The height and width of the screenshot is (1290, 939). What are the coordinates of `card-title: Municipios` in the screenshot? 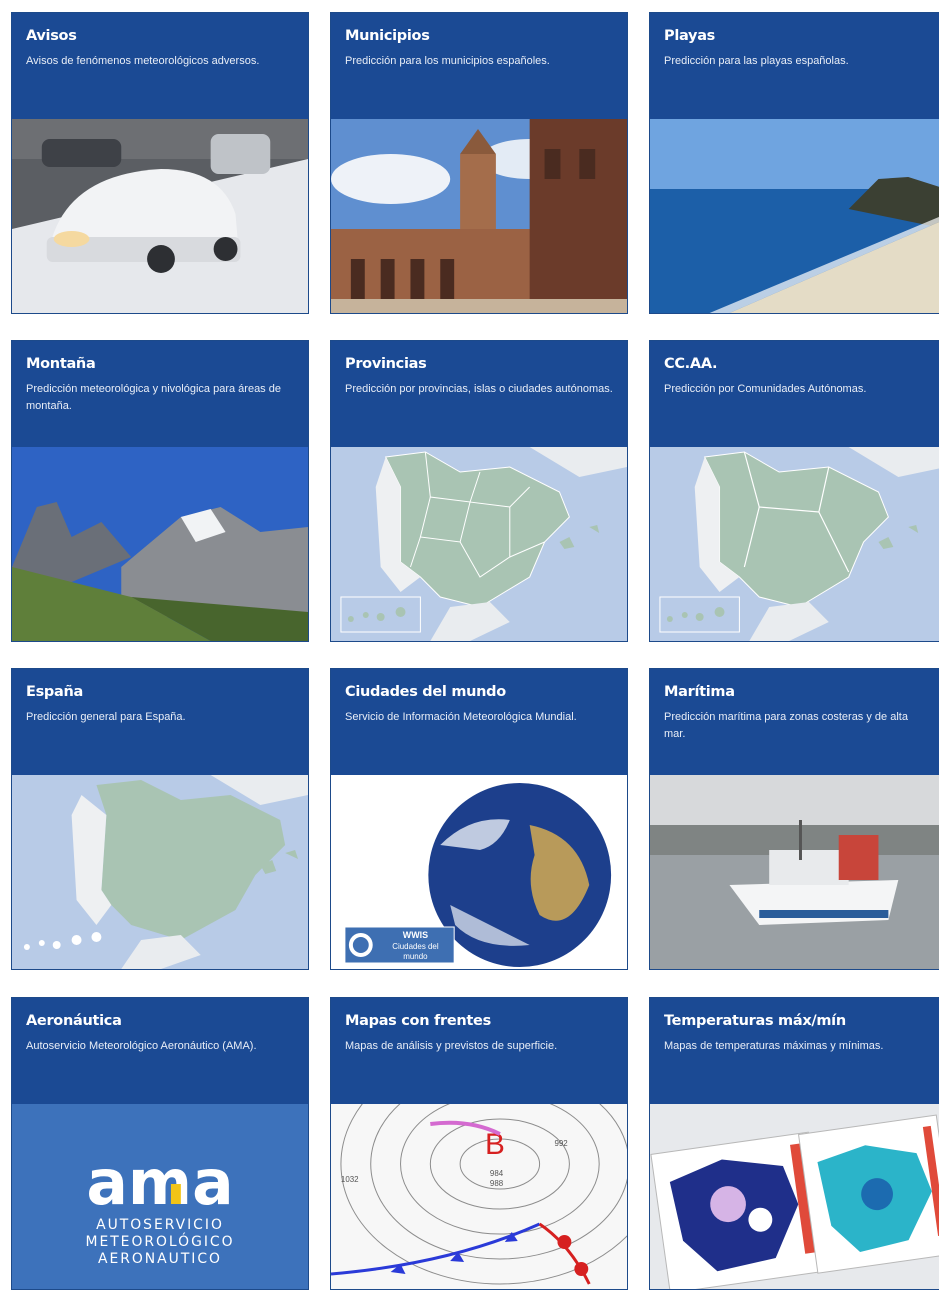 It's located at (387, 36).